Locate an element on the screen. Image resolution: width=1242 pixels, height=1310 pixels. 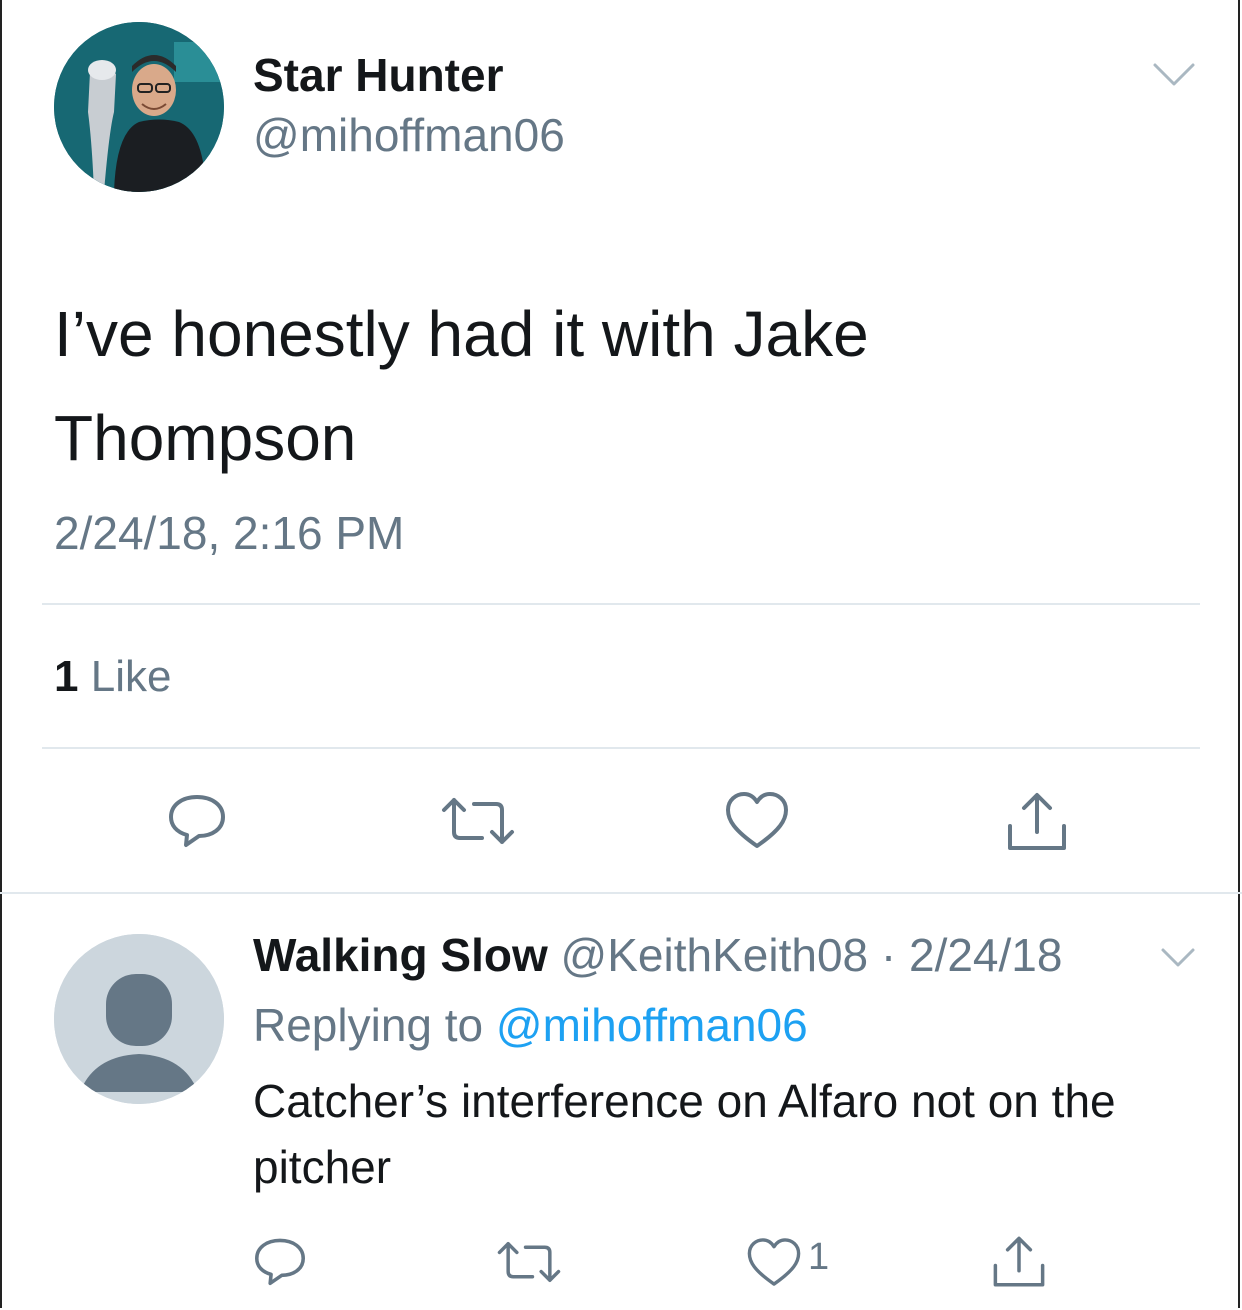
reply-header: Walking Slow @KeithKeith08 · 2/24/18 is located at coordinates (657, 955).